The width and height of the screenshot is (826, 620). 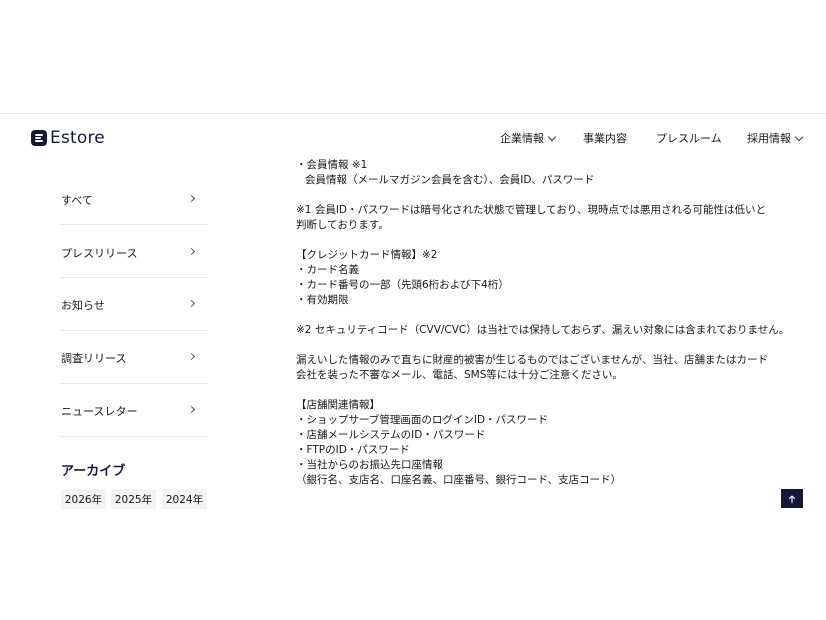 I want to click on logo: Estore, so click(x=68, y=138).